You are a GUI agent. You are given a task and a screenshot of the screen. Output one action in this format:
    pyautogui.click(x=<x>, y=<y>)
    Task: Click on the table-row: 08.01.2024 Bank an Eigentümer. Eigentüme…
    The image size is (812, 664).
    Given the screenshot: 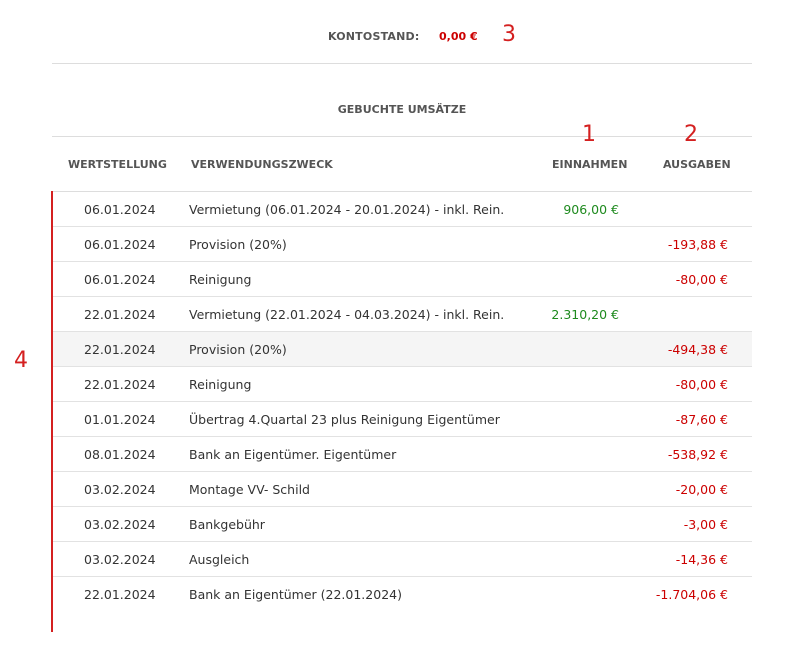 What is the action you would take?
    pyautogui.click(x=402, y=454)
    